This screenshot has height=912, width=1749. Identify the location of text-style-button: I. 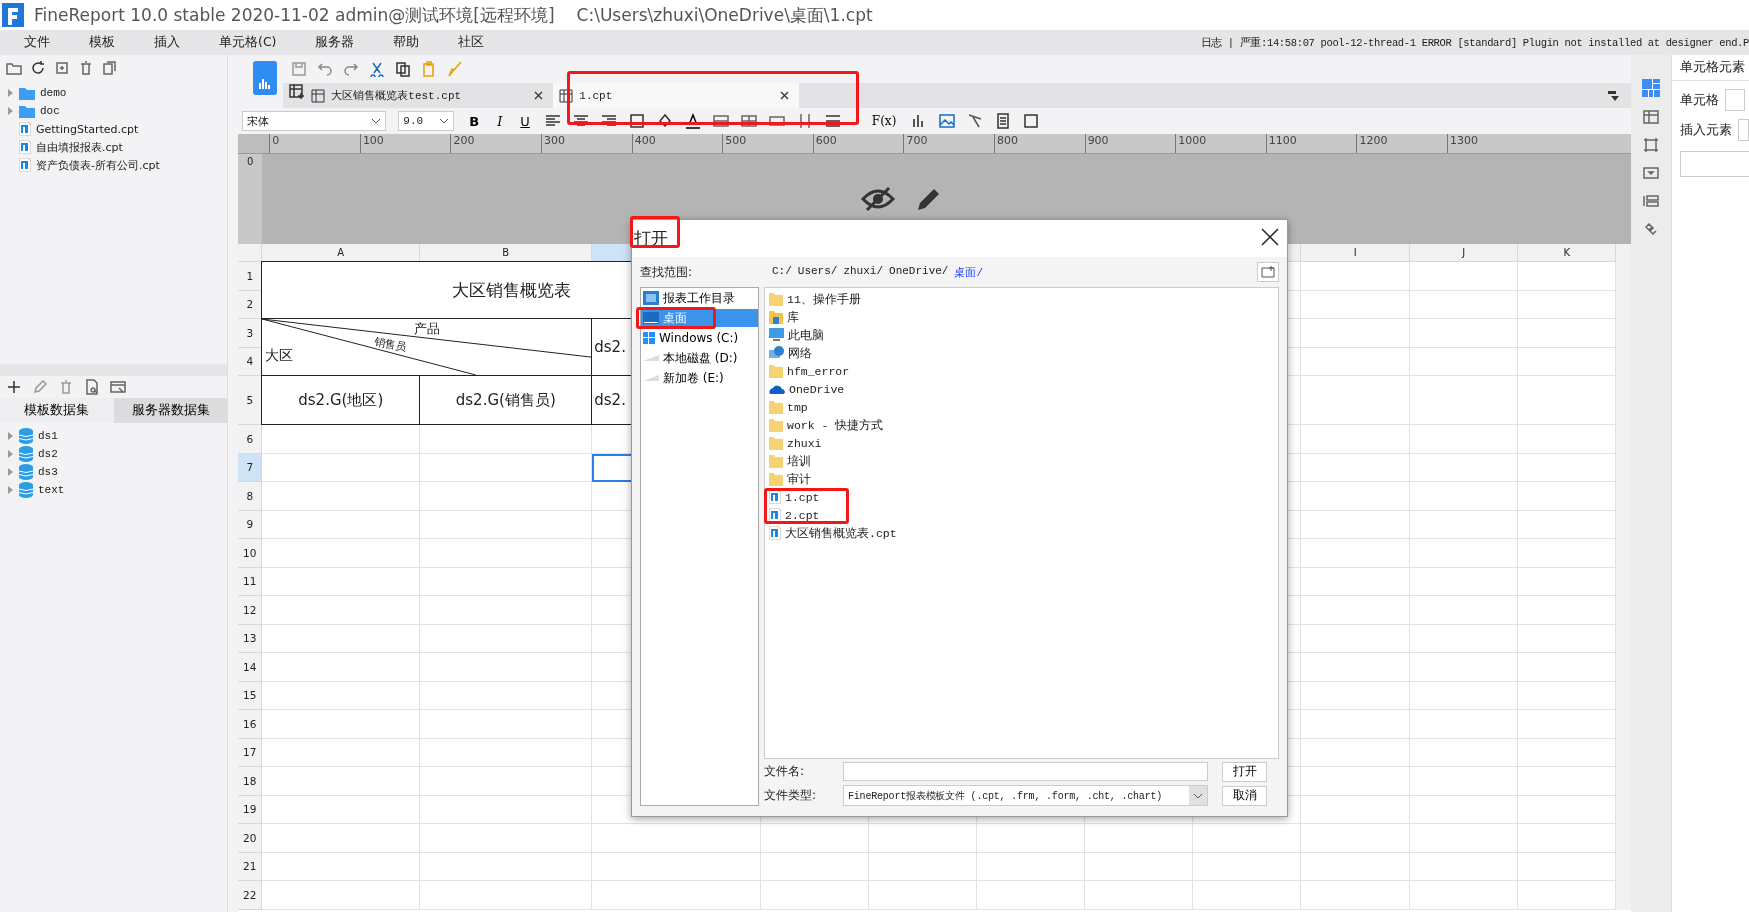
(500, 121).